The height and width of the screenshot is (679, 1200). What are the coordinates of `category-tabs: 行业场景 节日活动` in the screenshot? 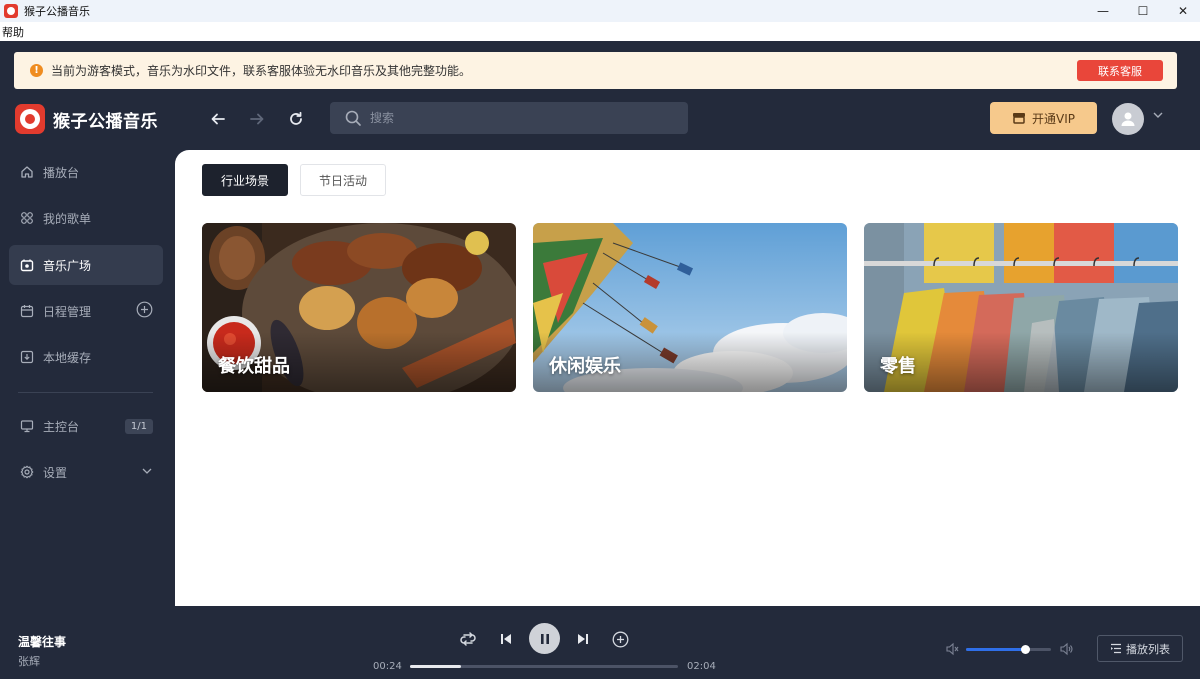 It's located at (300, 180).